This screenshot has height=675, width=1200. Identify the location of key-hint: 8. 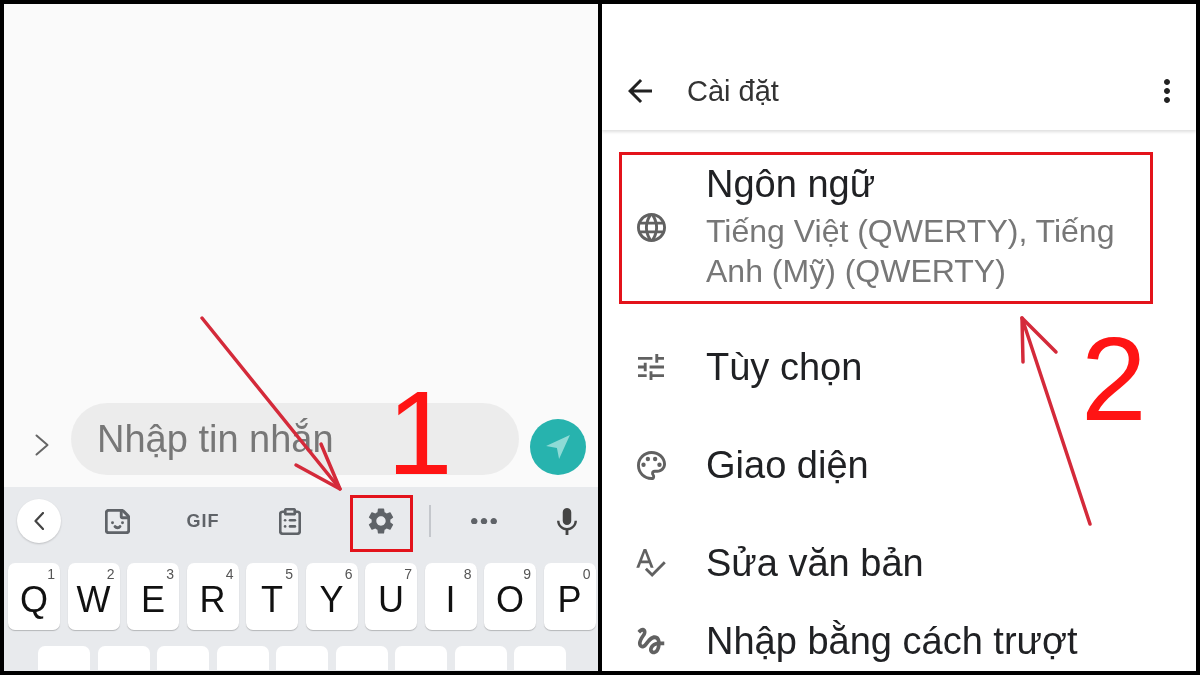
(467, 574).